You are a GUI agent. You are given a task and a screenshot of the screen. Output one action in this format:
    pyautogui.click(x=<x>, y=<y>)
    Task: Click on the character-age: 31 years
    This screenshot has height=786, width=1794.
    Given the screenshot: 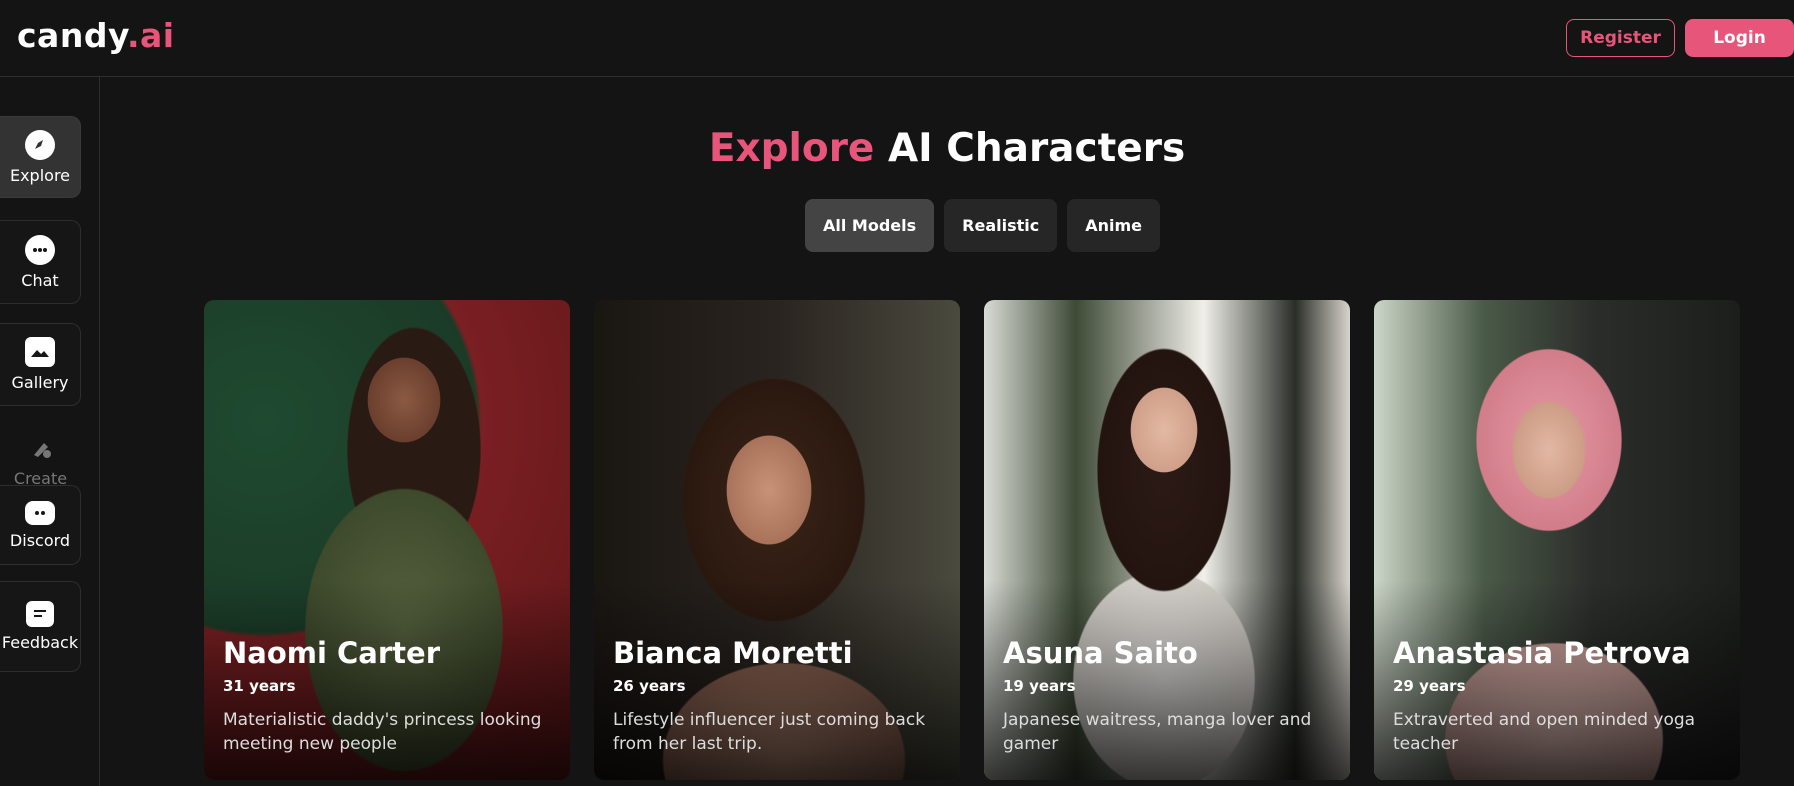 What is the action you would take?
    pyautogui.click(x=259, y=686)
    